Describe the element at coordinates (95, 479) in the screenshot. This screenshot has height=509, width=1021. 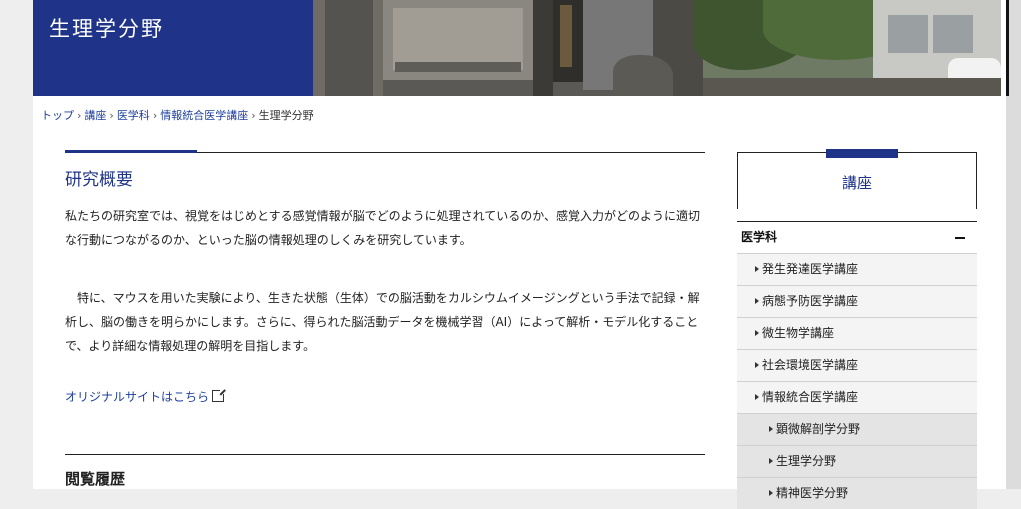
I see `history-title: 閲覧履歴` at that location.